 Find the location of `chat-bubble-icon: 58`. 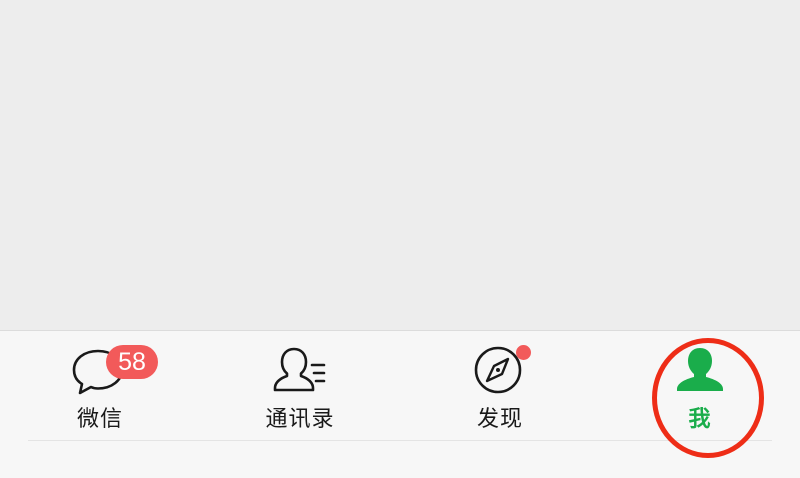

chat-bubble-icon: 58 is located at coordinates (114, 369).